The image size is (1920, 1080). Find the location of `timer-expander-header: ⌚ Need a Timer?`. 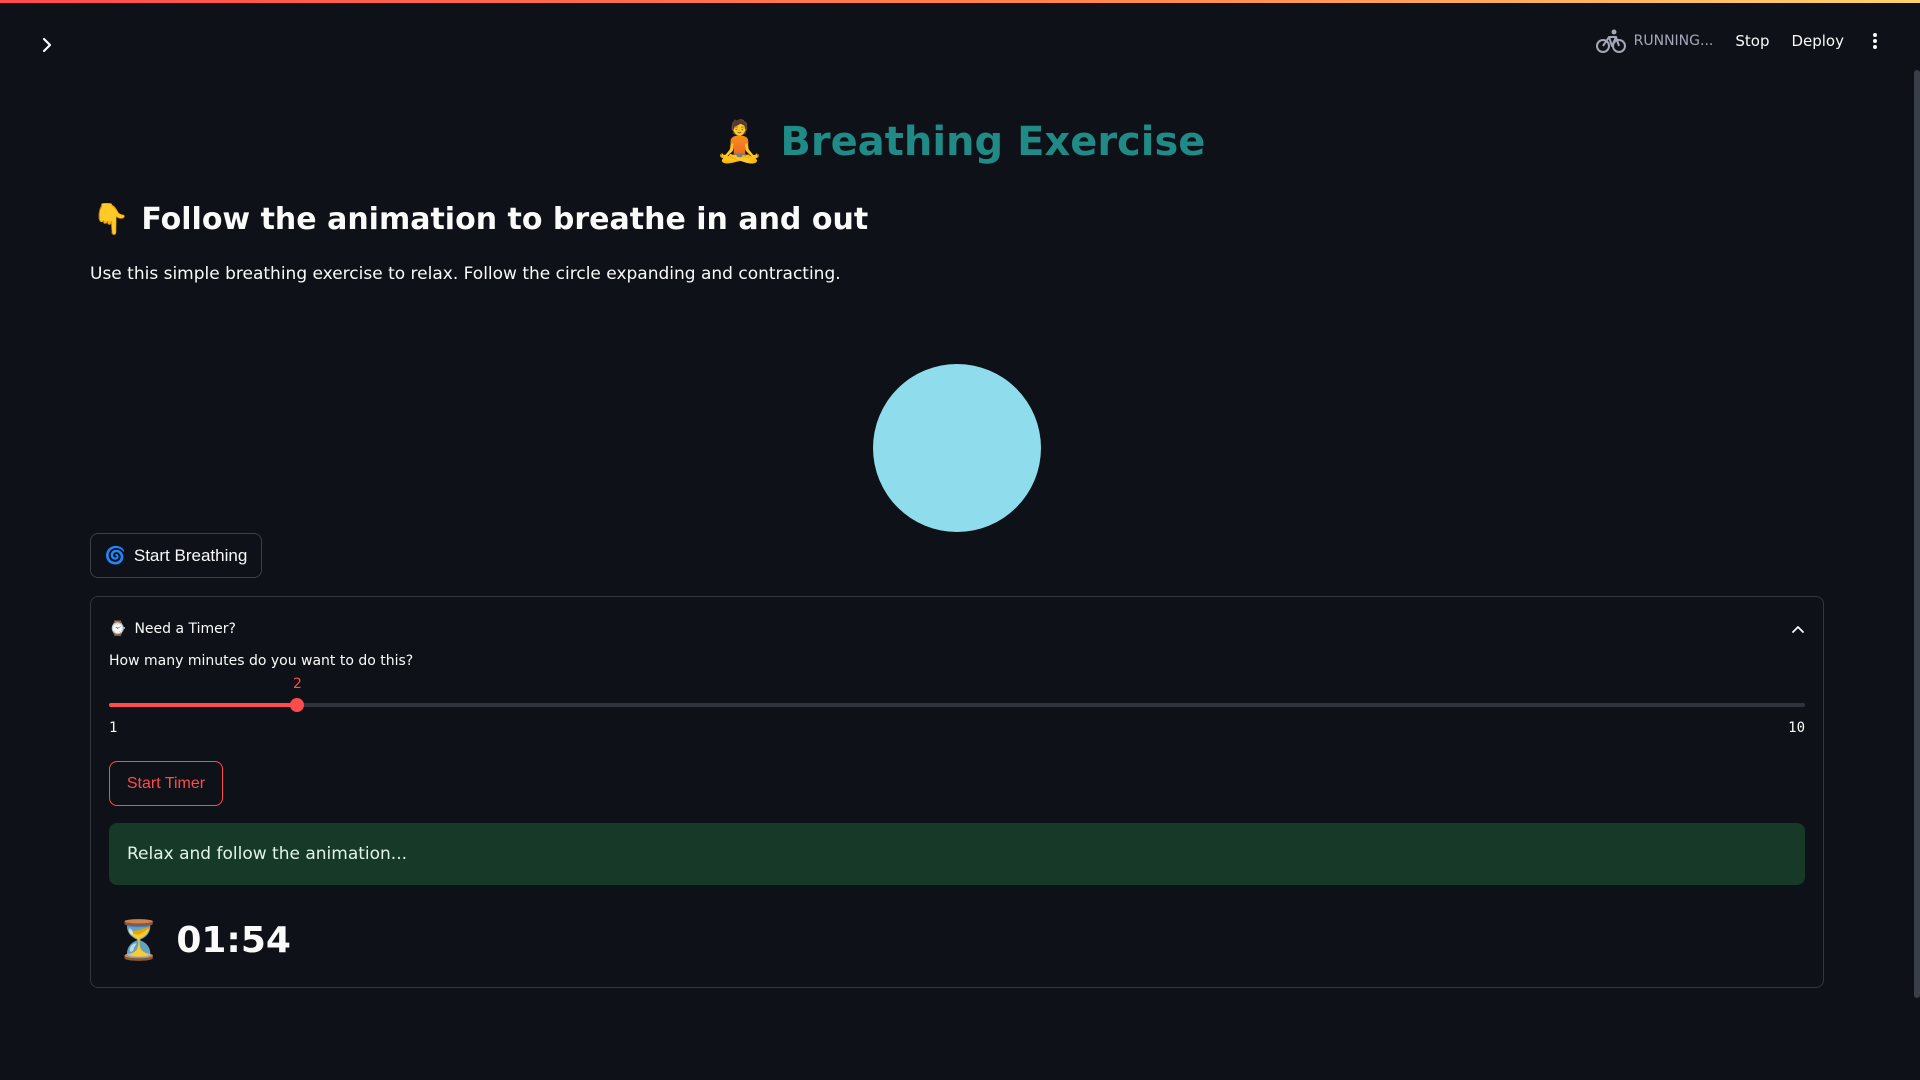

timer-expander-header: ⌚ Need a Timer? is located at coordinates (957, 629).